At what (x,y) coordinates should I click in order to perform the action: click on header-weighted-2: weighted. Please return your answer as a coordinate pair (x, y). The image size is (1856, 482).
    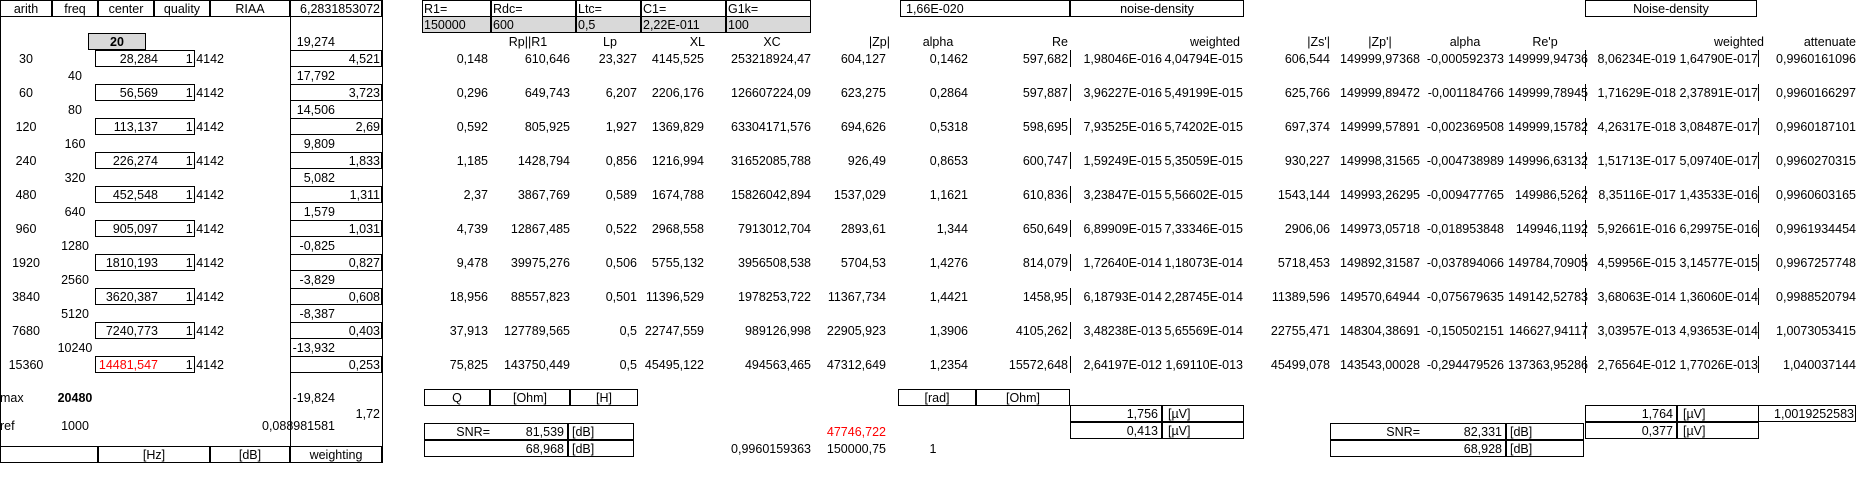
    Looking at the image, I should click on (1722, 42).